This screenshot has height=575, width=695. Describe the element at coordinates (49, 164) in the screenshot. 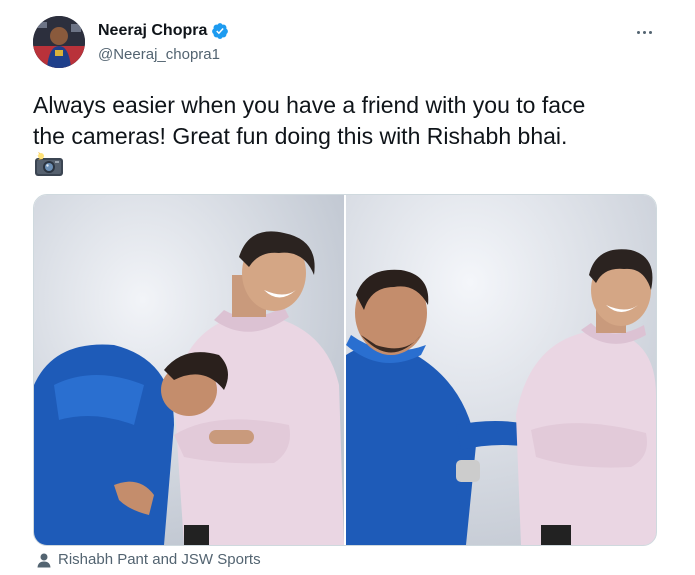

I see `camera-flash-icon` at that location.